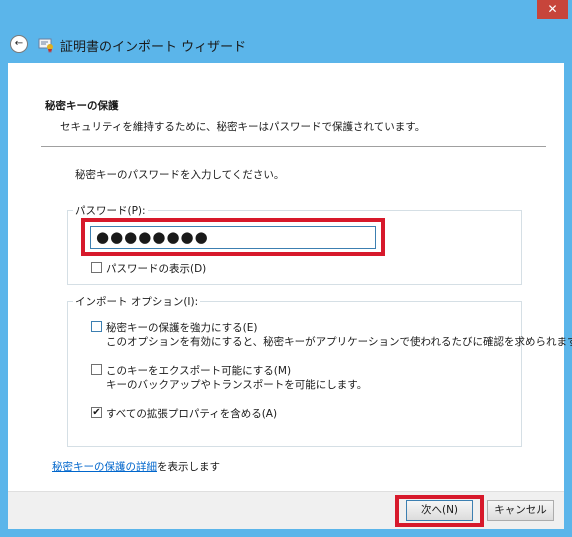 This screenshot has width=572, height=537. Describe the element at coordinates (439, 510) in the screenshot. I see `next-button: 次へ(N)` at that location.